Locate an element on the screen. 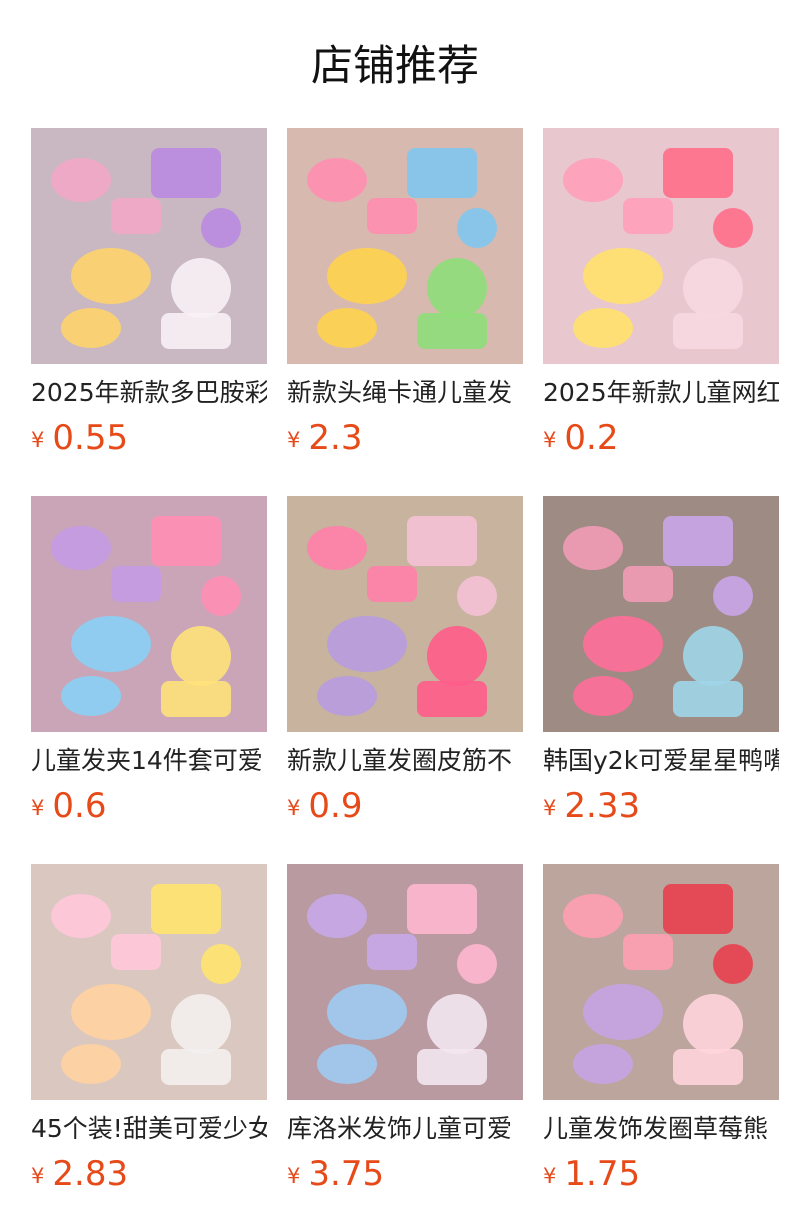  product-price: ¥3.75 is located at coordinates (335, 1174).